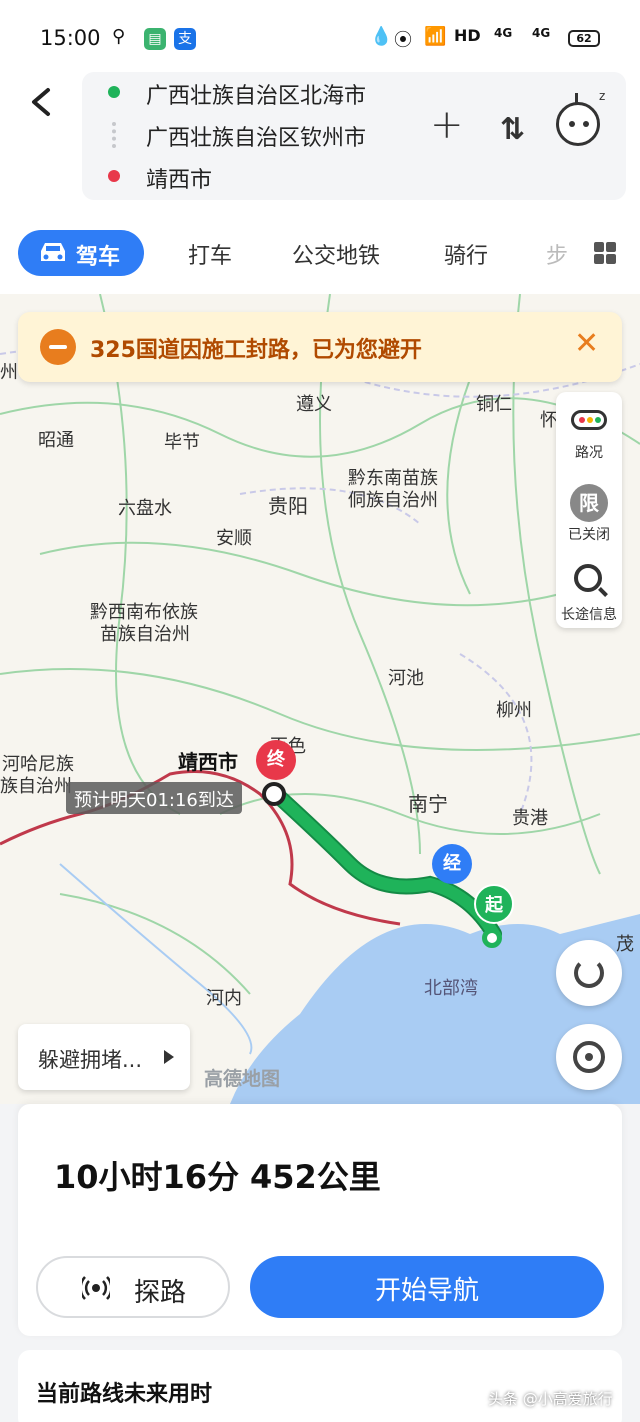 The image size is (640, 1422). What do you see at coordinates (124, 1394) in the screenshot?
I see `future-time-title: 当前路线未来用时` at bounding box center [124, 1394].